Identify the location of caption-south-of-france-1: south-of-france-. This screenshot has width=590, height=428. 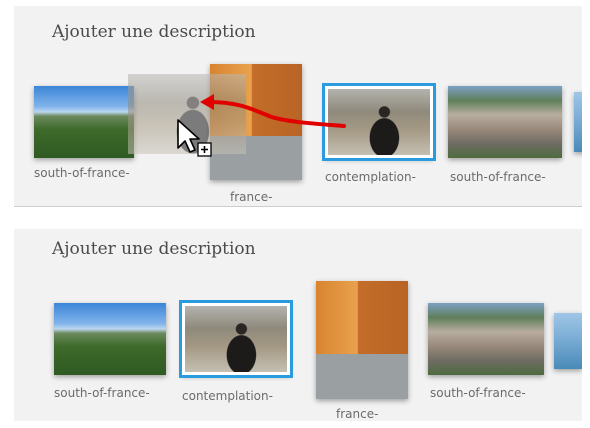
(102, 393).